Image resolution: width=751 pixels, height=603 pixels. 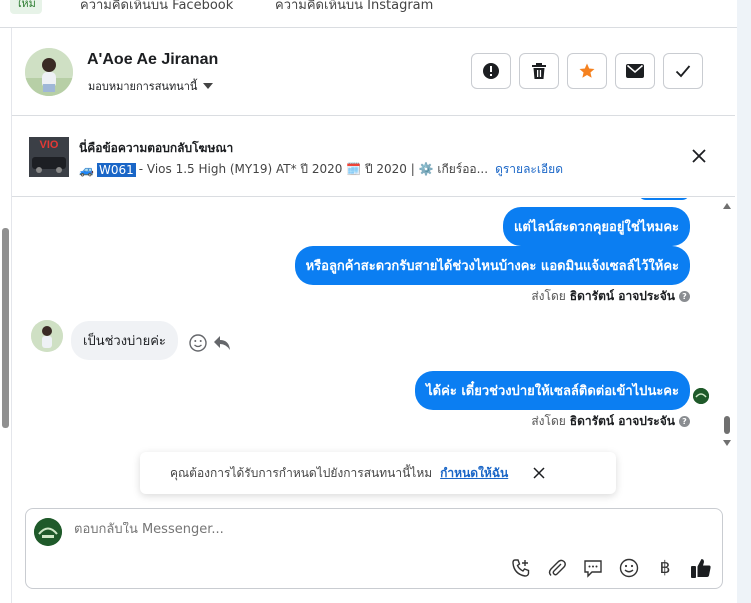 I want to click on star-icon, so click(x=587, y=70).